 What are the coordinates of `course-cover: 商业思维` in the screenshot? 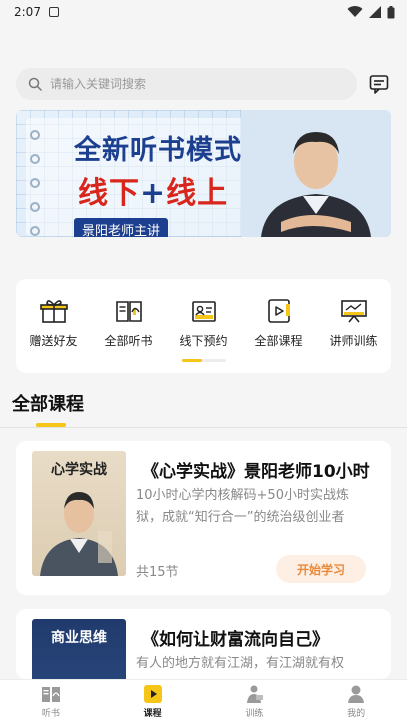 It's located at (79, 649).